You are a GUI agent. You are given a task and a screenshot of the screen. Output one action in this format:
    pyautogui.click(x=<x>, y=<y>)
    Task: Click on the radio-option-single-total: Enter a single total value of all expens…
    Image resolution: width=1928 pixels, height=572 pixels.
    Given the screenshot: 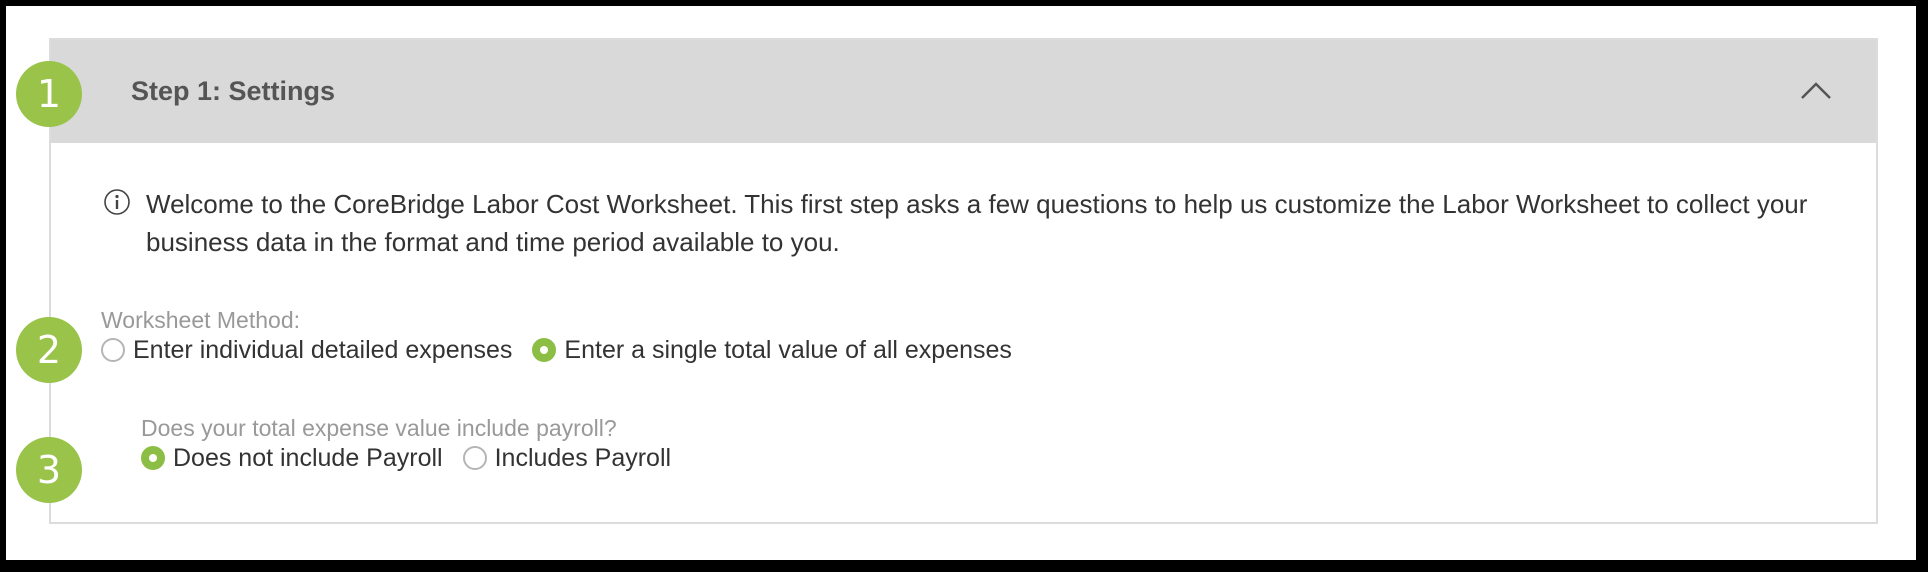 What is the action you would take?
    pyautogui.click(x=772, y=350)
    